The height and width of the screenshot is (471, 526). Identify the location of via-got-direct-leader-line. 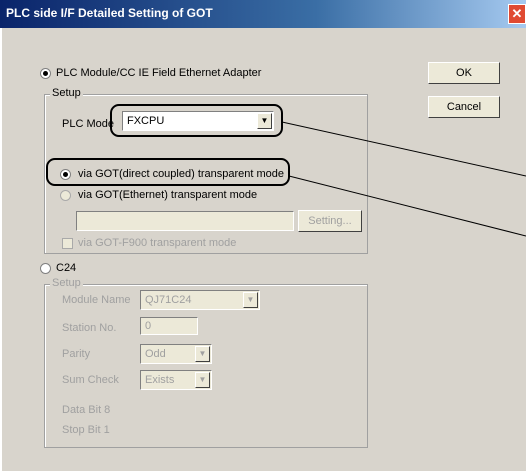
(407, 206).